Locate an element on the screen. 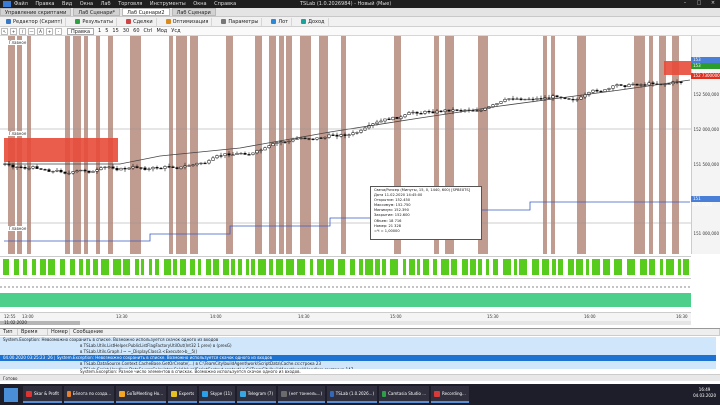  taskbar-item: Telegram (7) is located at coordinates (256, 394).